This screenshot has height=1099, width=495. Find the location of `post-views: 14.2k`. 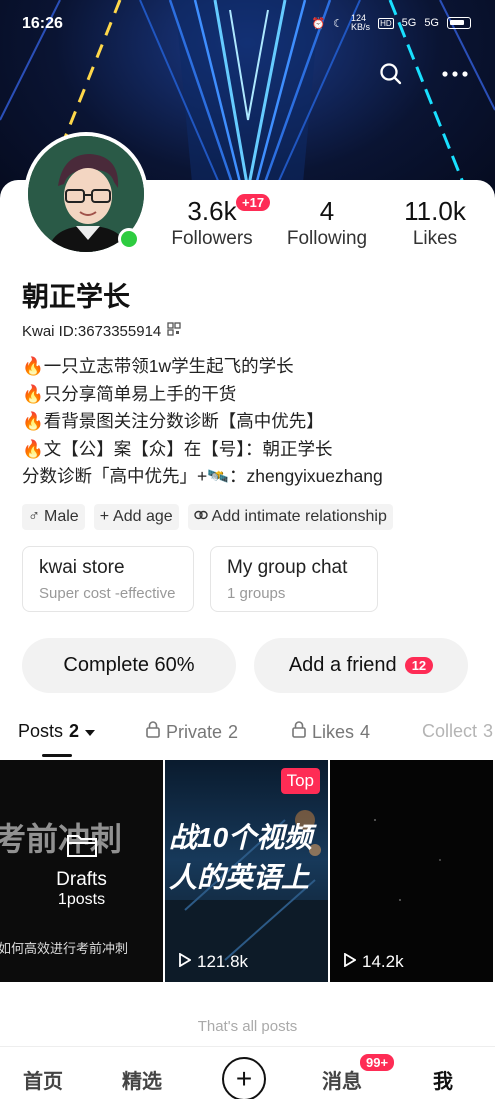

post-views: 14.2k is located at coordinates (374, 962).